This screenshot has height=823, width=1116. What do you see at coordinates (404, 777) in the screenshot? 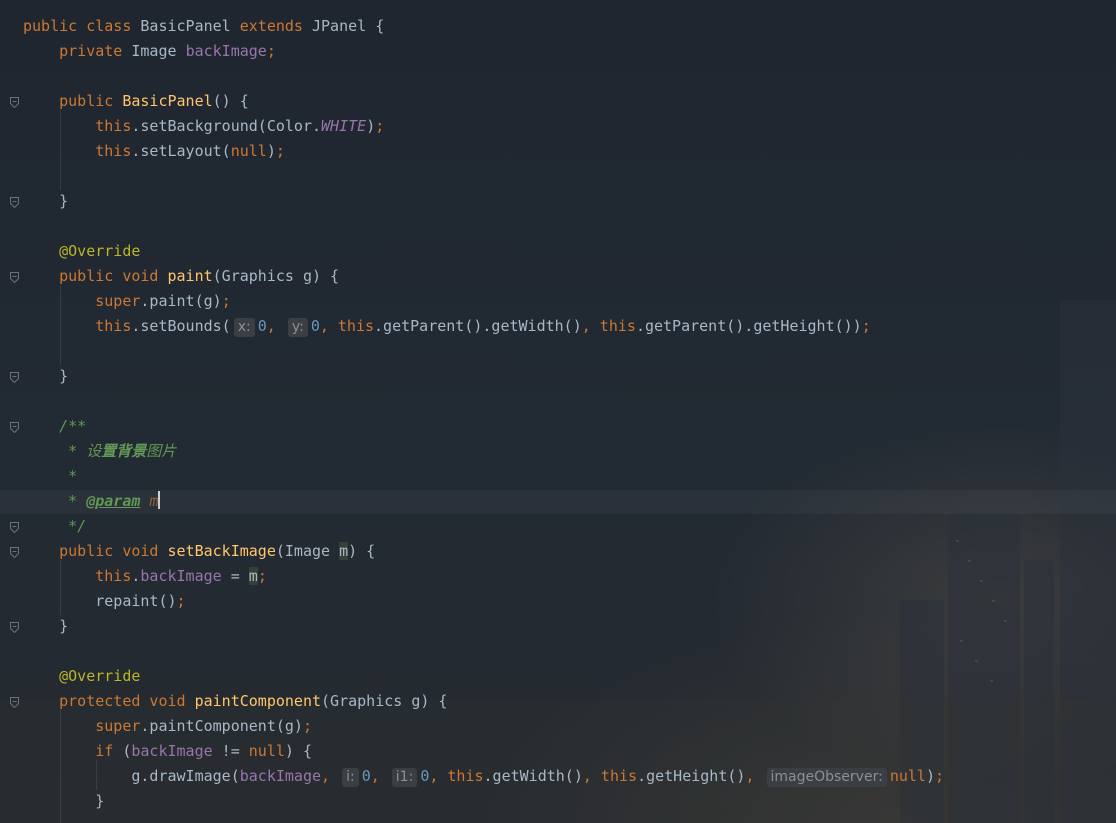
I see `parameter-hint: i1:` at bounding box center [404, 777].